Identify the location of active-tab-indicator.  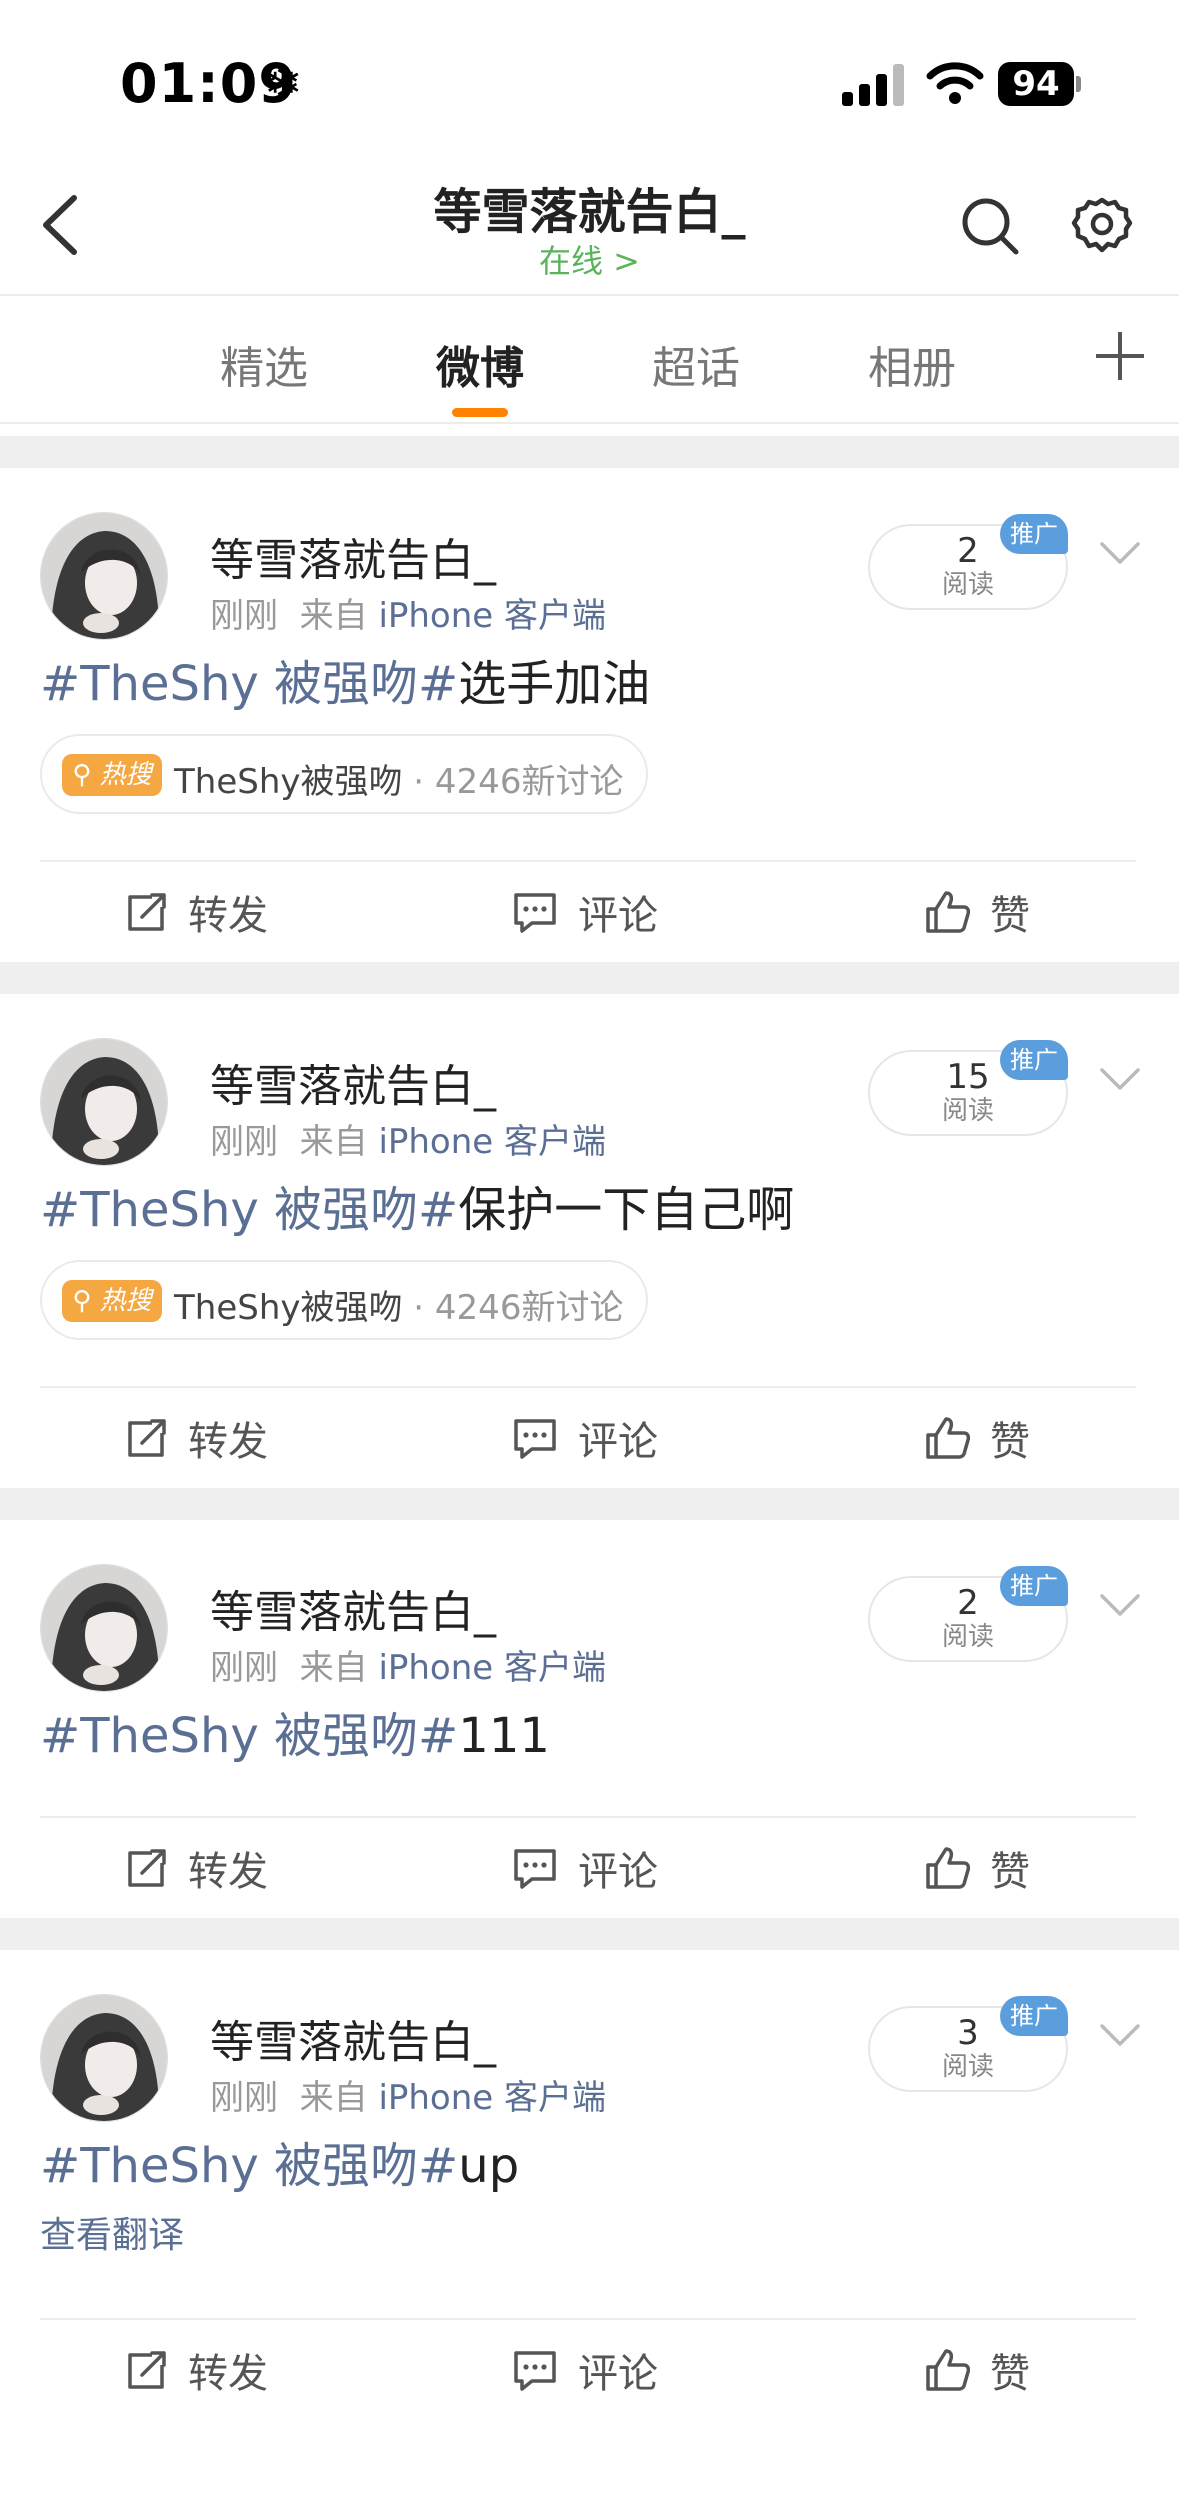
(480, 412).